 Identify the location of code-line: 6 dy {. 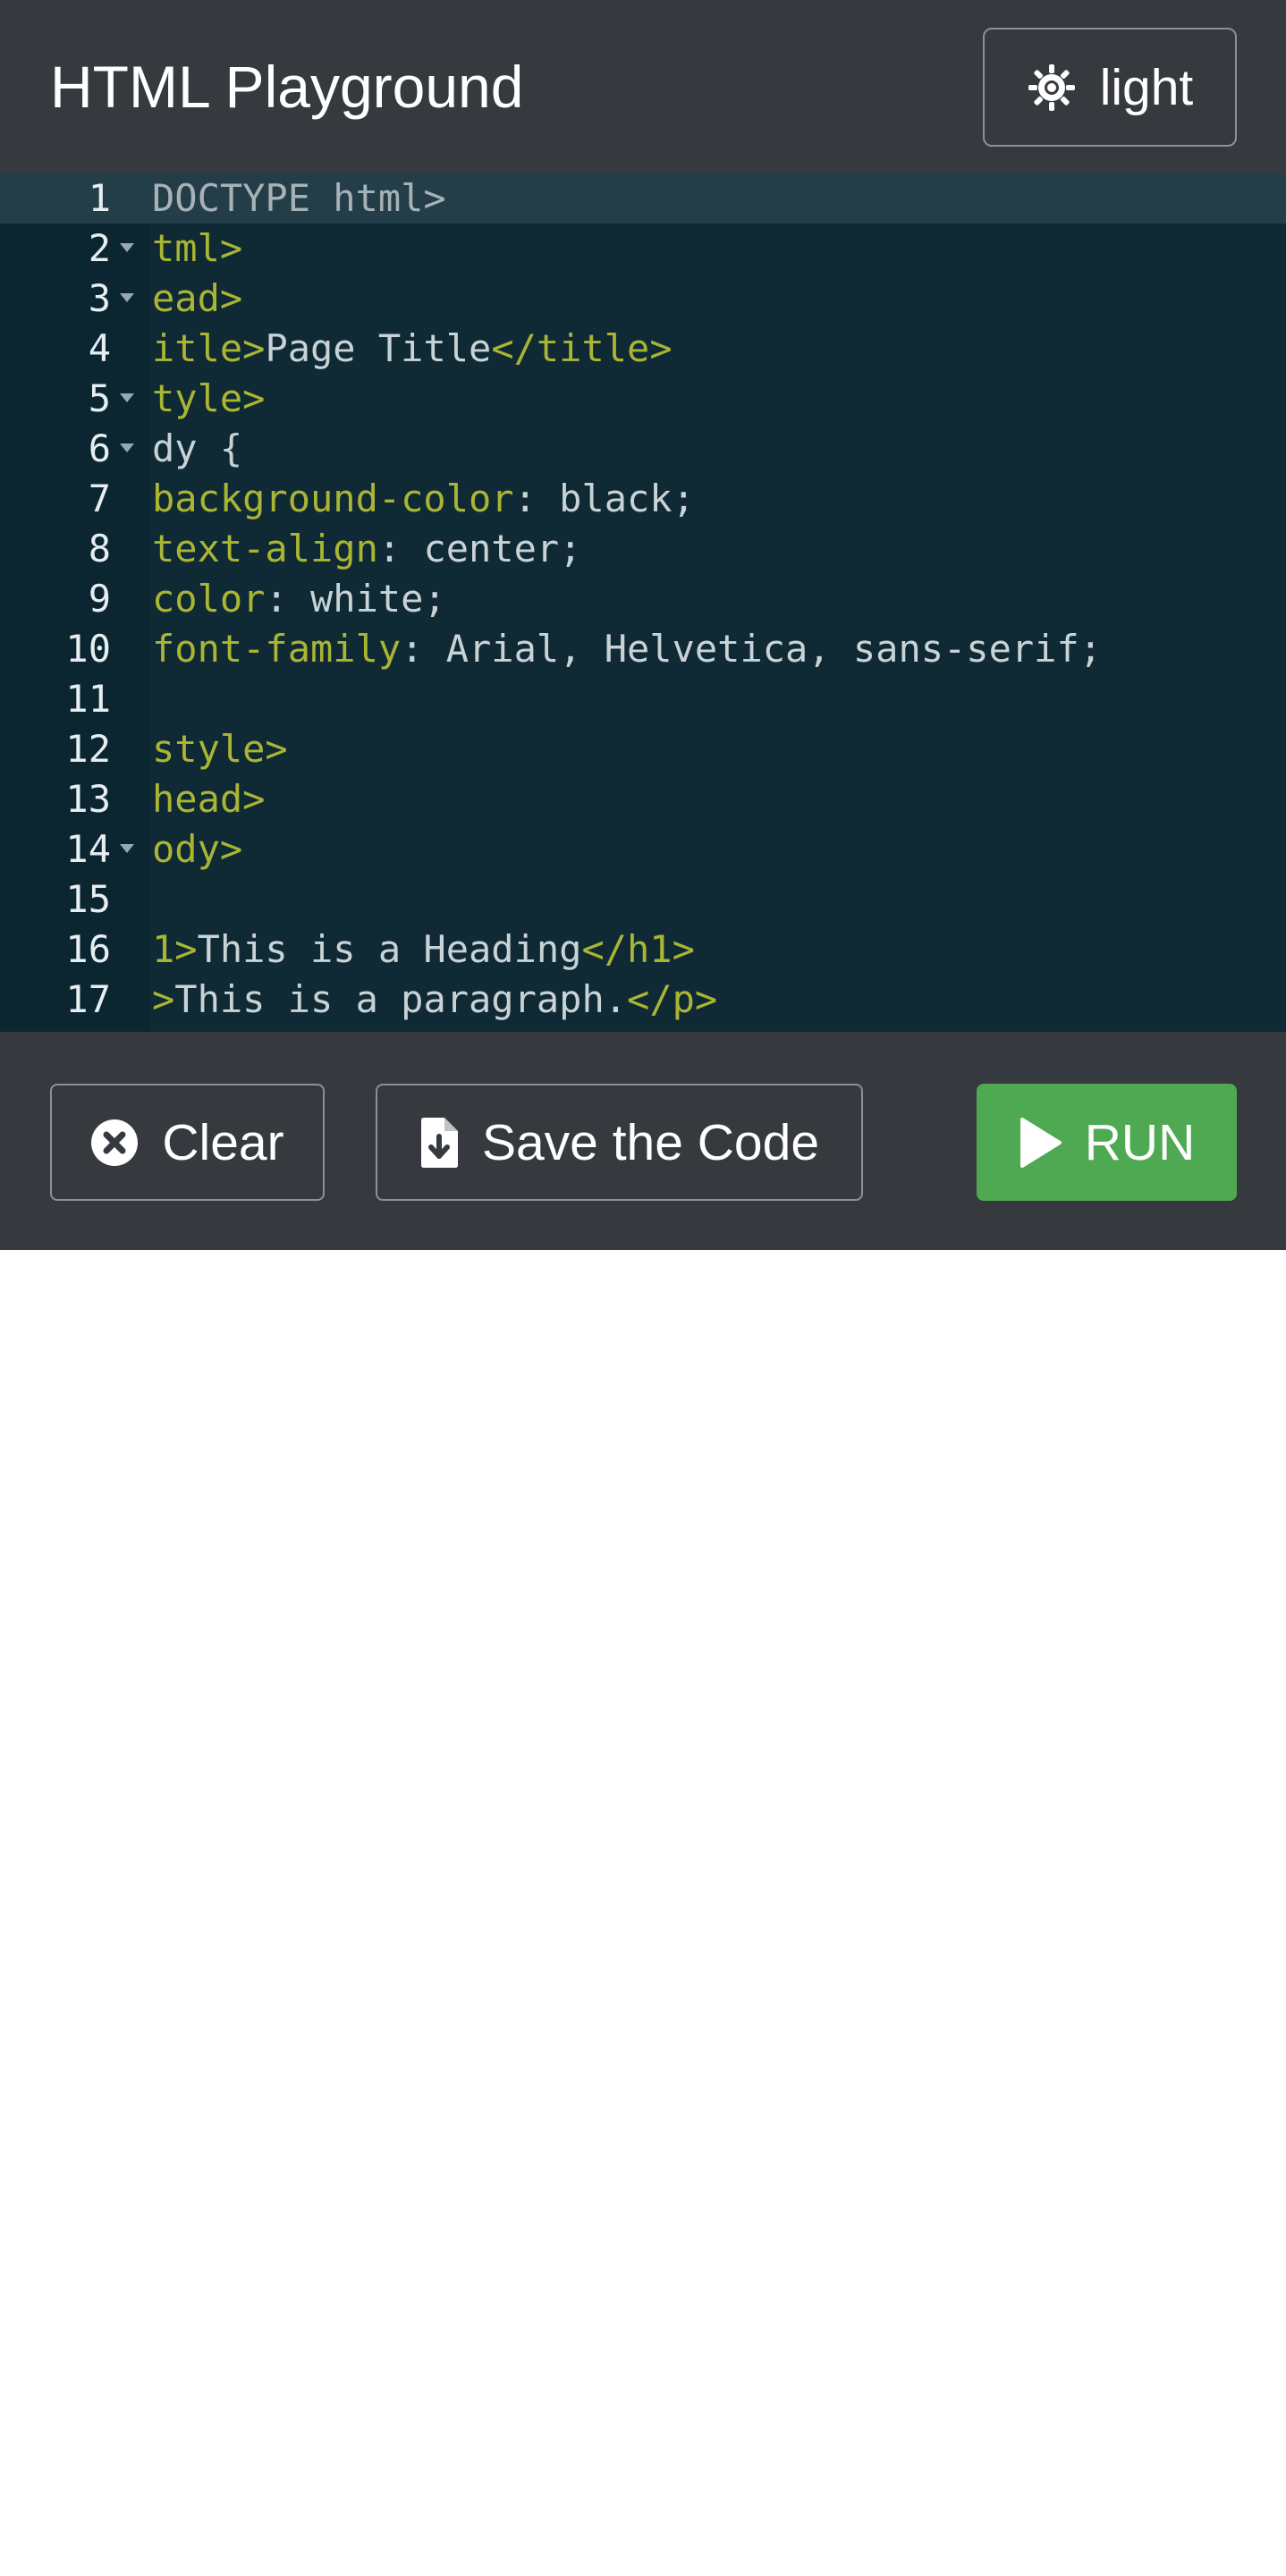
(643, 449).